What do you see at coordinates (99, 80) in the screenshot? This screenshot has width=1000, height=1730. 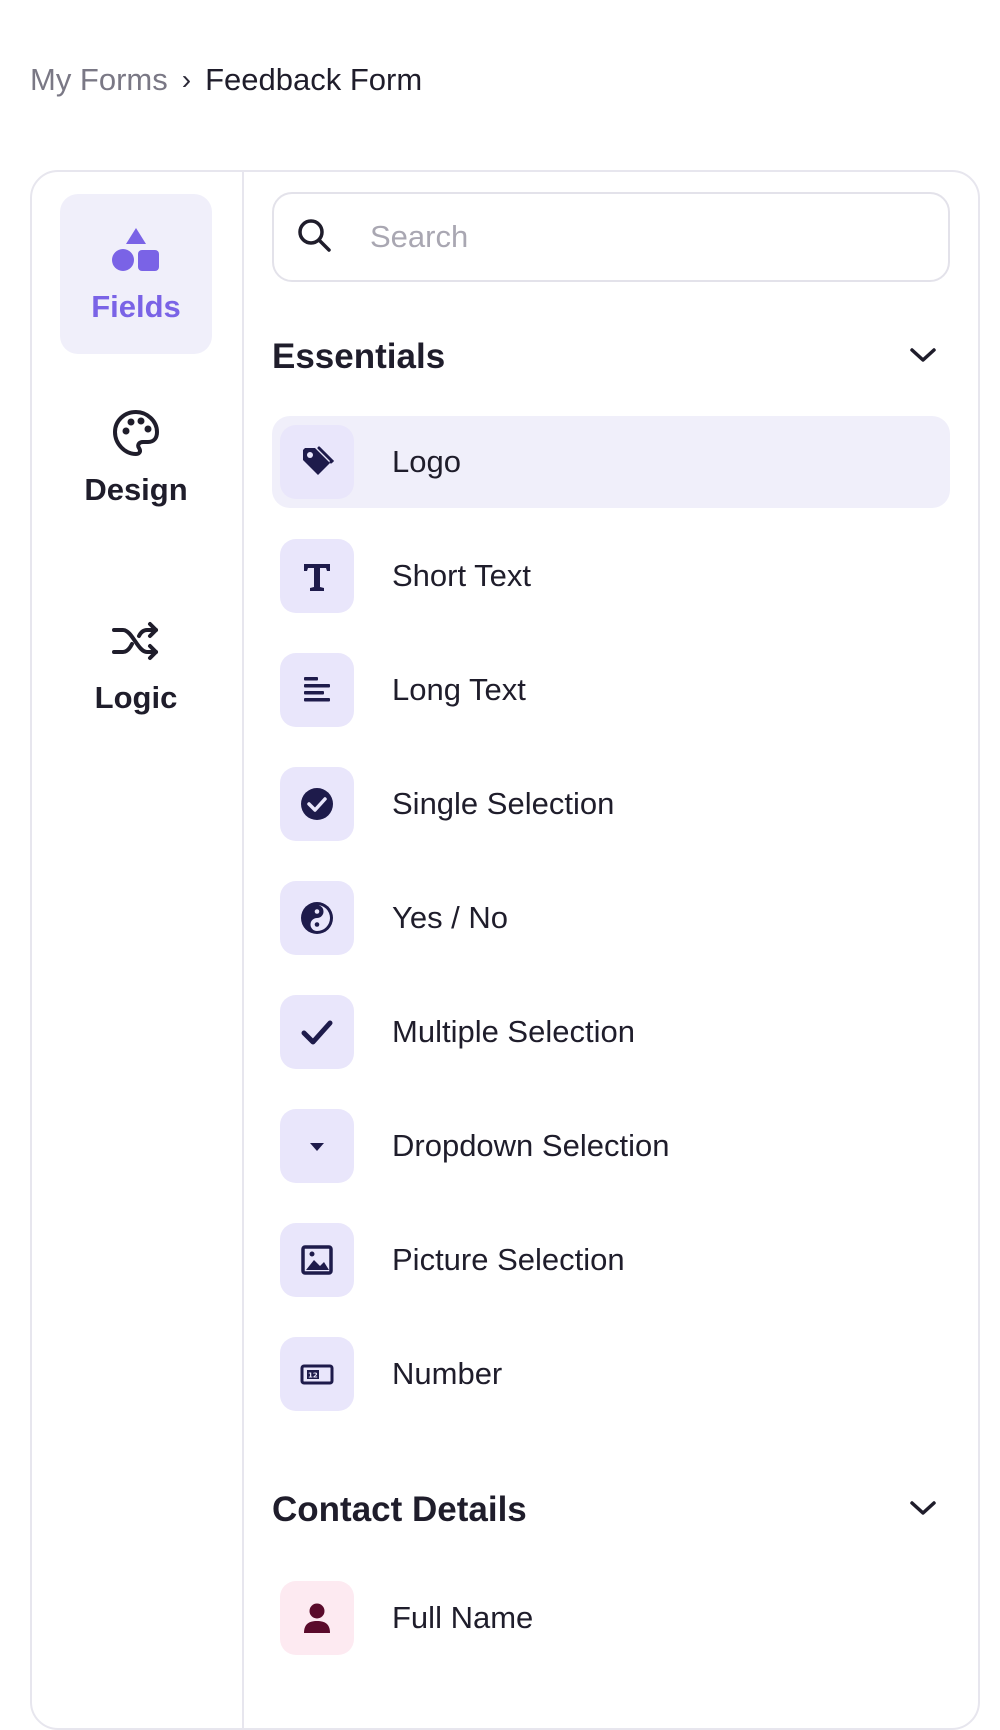 I see `breadcrumb-my-forms-link: My Forms` at bounding box center [99, 80].